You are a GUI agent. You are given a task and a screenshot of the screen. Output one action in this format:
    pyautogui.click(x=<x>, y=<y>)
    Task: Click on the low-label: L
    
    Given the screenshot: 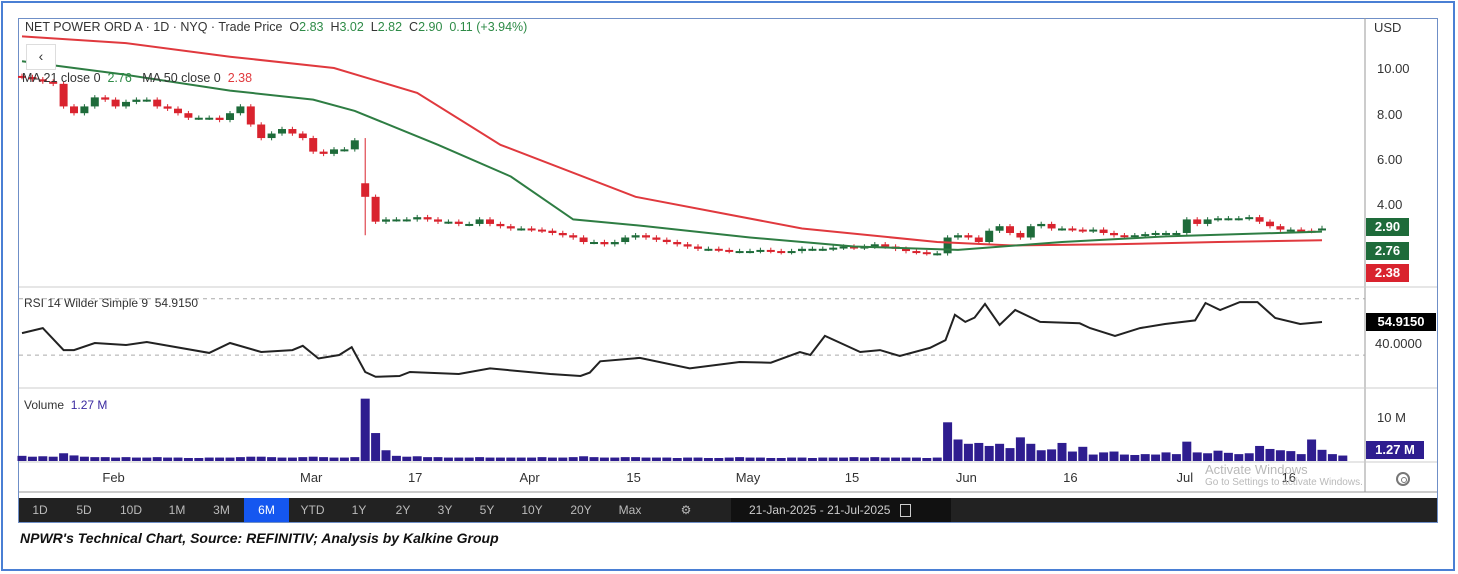 What is the action you would take?
    pyautogui.click(x=374, y=27)
    